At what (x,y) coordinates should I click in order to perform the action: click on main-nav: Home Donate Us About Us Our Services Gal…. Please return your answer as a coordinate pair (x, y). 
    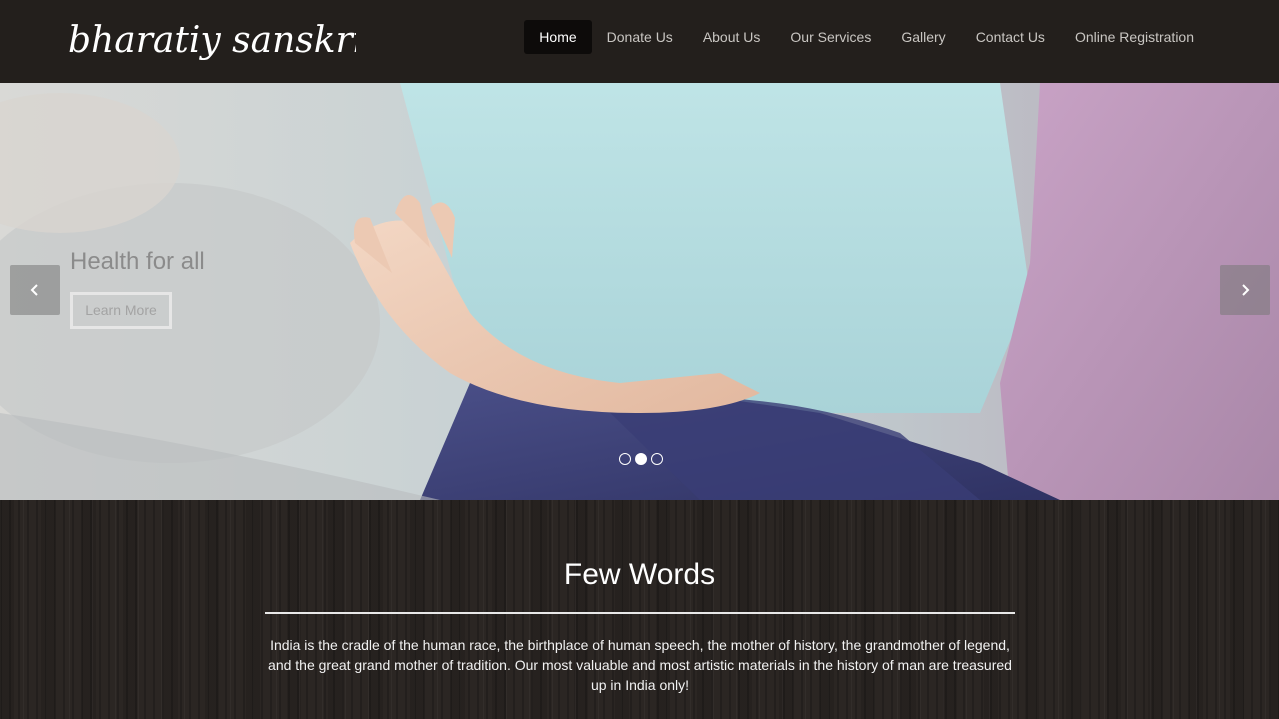
    Looking at the image, I should click on (866, 37).